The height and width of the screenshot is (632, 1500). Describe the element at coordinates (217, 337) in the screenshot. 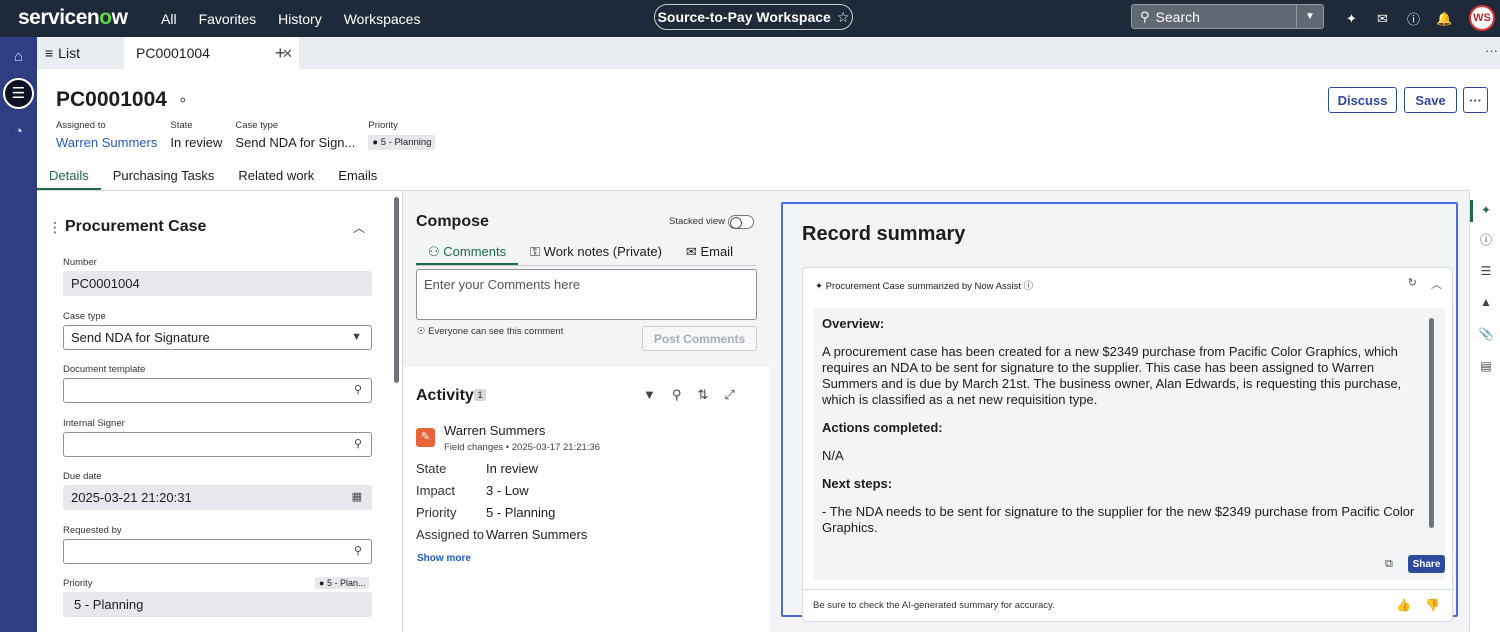

I see `case-type-select: Send NDA for Signature ▼` at that location.